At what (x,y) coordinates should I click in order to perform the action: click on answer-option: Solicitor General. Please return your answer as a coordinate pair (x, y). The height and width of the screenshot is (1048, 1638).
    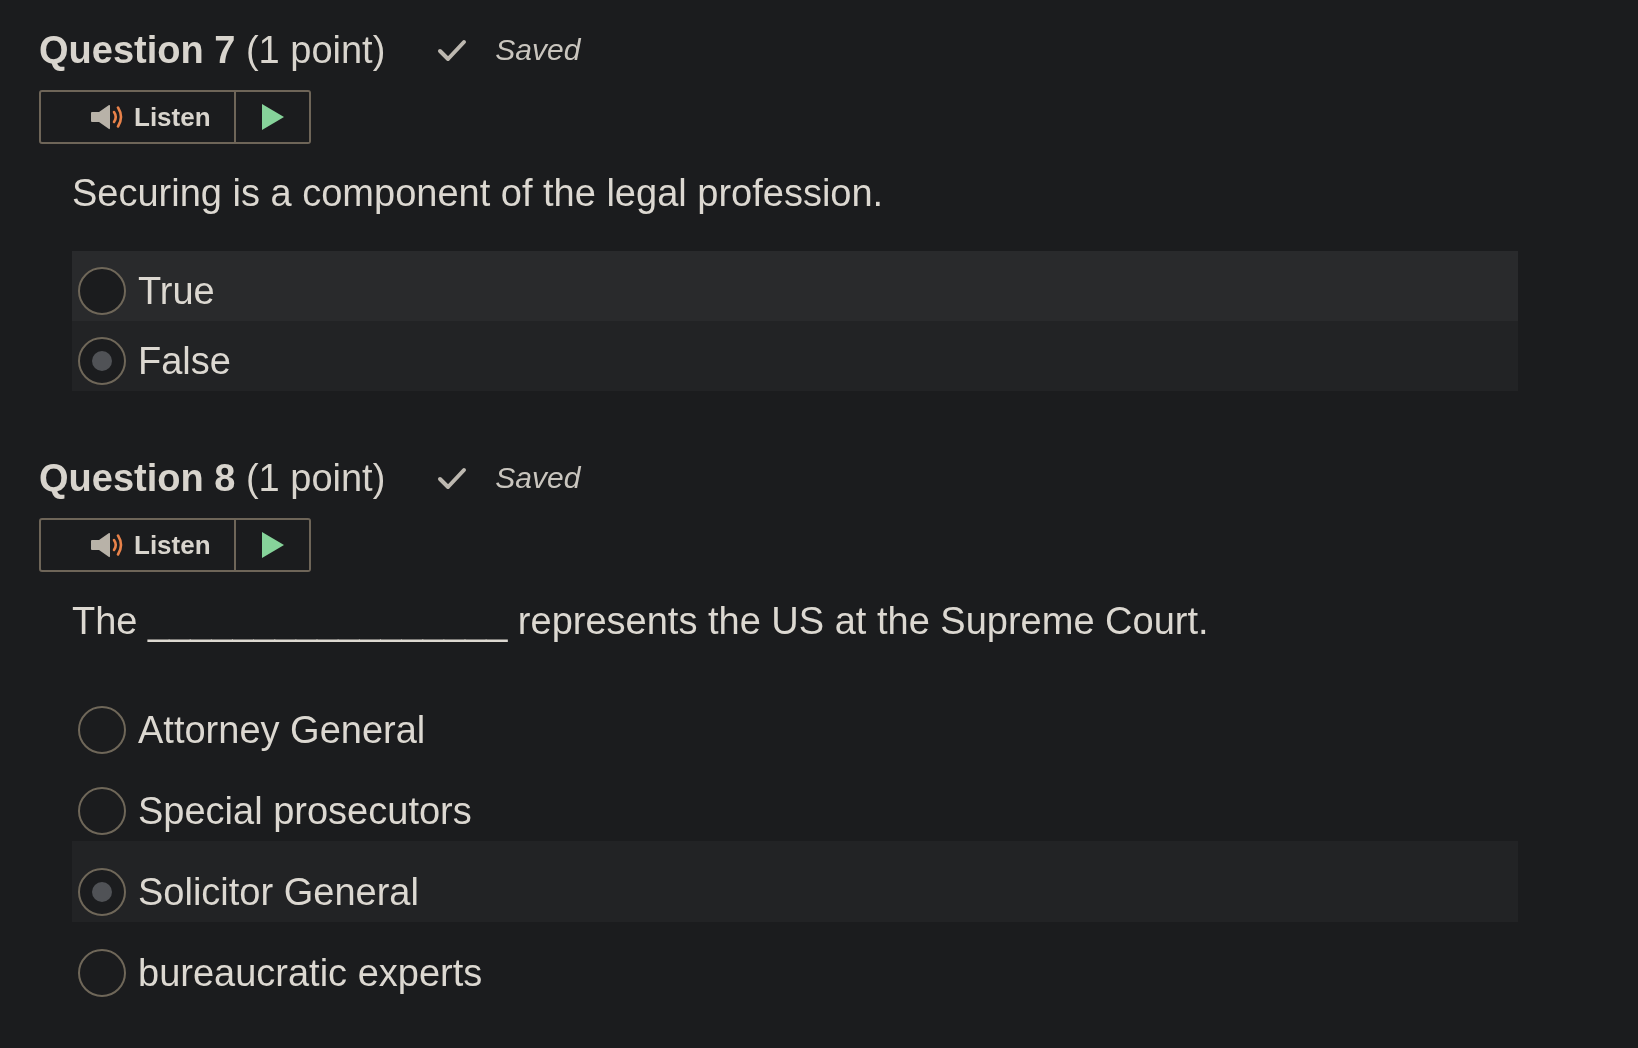
    Looking at the image, I should click on (795, 881).